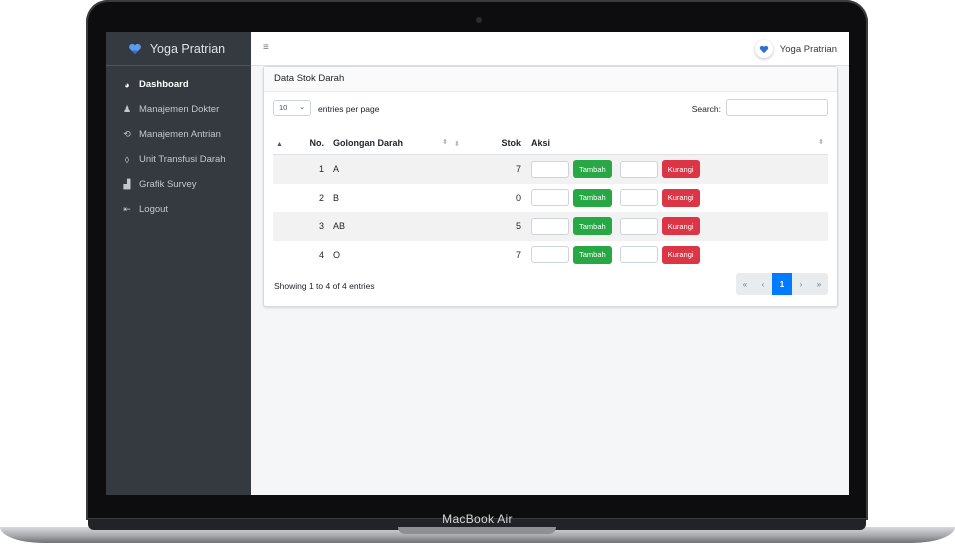  What do you see at coordinates (777, 107) in the screenshot?
I see `search-input` at bounding box center [777, 107].